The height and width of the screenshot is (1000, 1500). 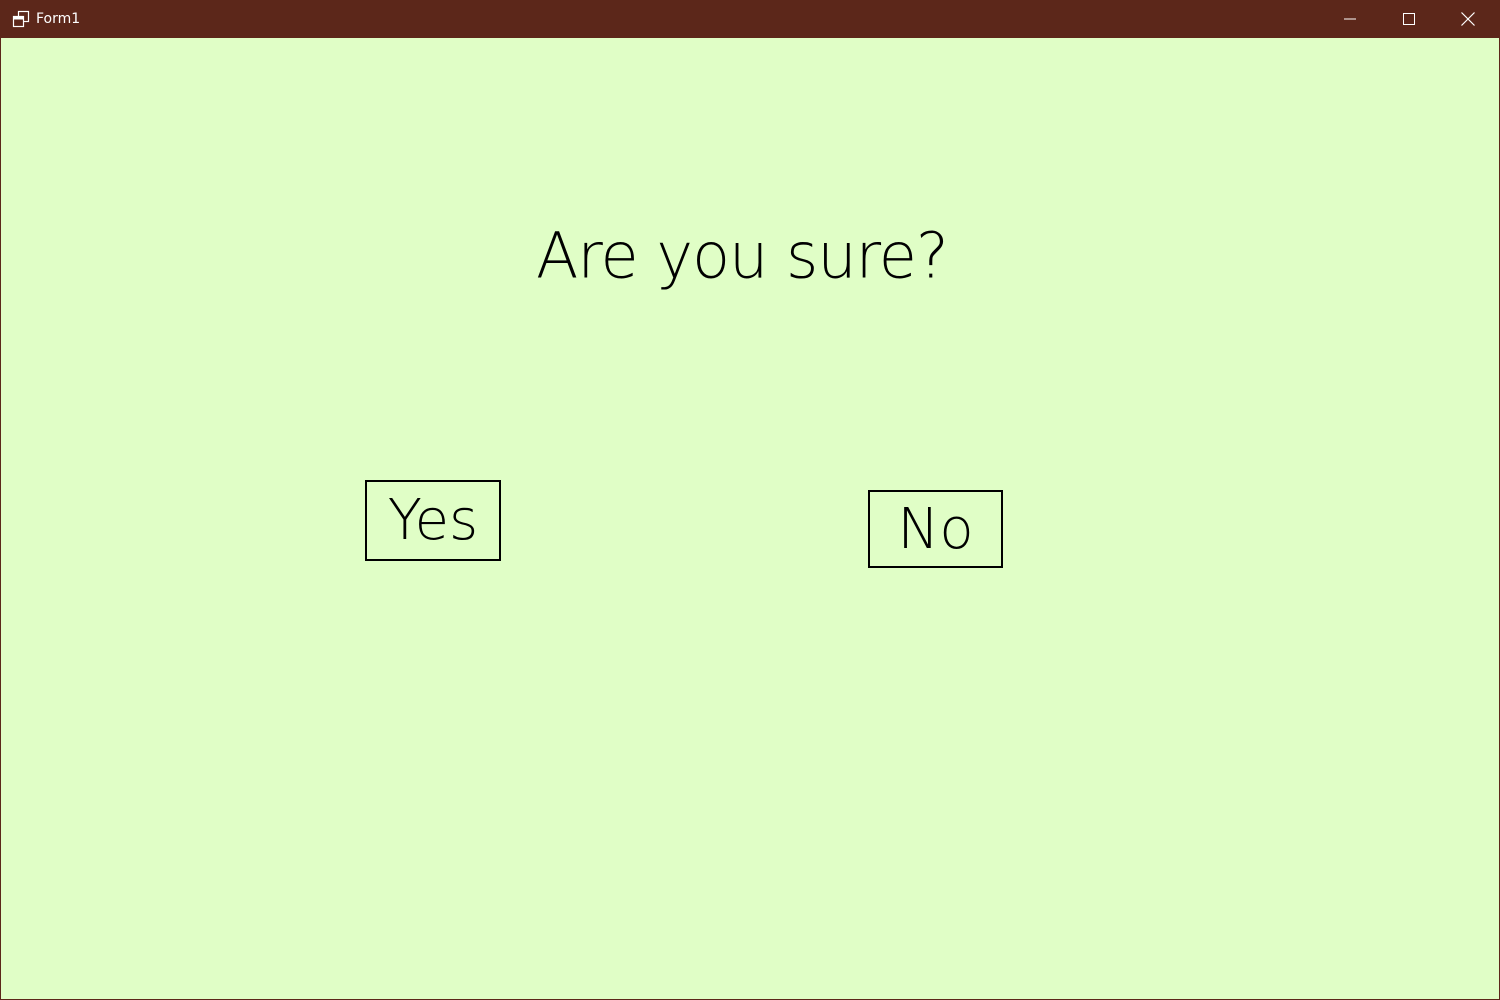 I want to click on maximize-icon, so click(x=1409, y=19).